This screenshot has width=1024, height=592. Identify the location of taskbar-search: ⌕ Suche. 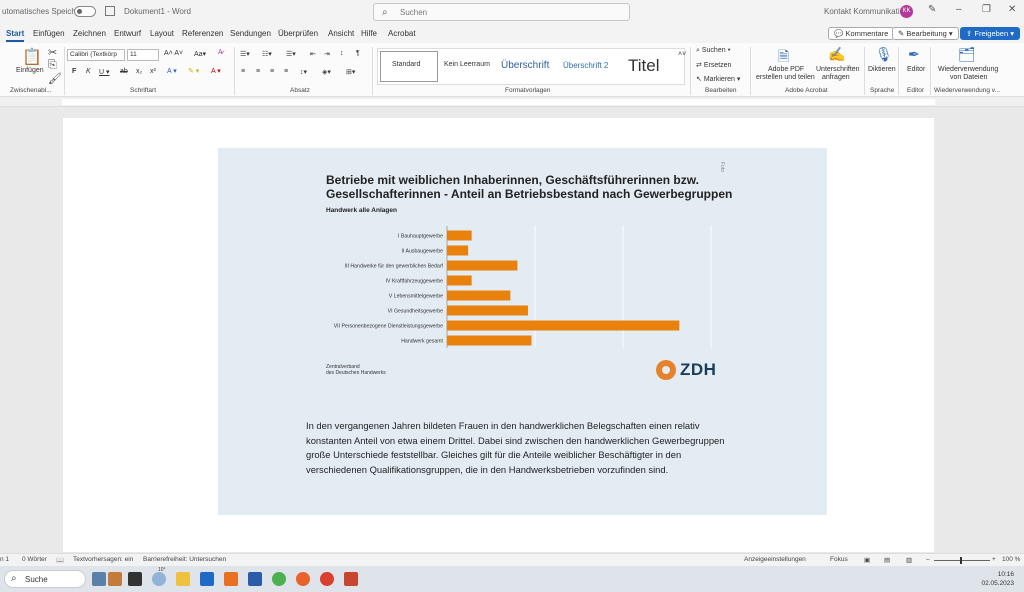
(45, 579).